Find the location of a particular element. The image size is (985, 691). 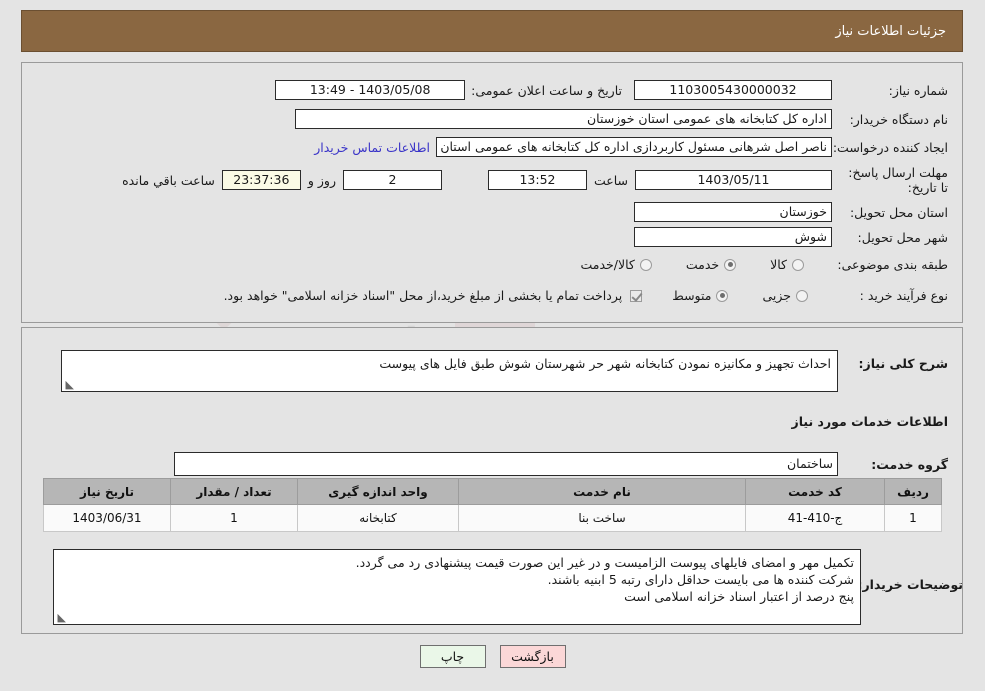

delivery-city-row: شهر محل تحویل: شوش is located at coordinates (791, 237).